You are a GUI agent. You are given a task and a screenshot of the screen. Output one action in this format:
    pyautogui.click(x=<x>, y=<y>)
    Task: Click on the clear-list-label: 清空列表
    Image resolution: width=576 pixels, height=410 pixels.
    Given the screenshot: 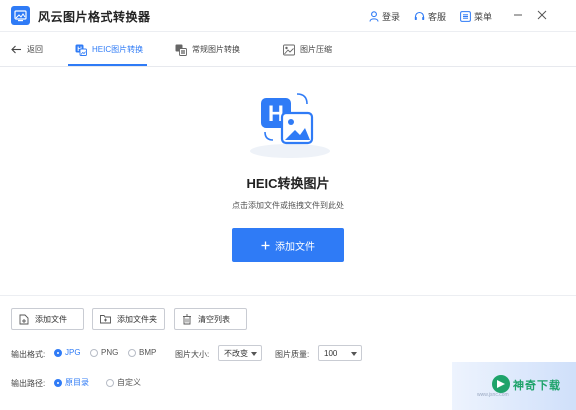 What is the action you would take?
    pyautogui.click(x=214, y=319)
    